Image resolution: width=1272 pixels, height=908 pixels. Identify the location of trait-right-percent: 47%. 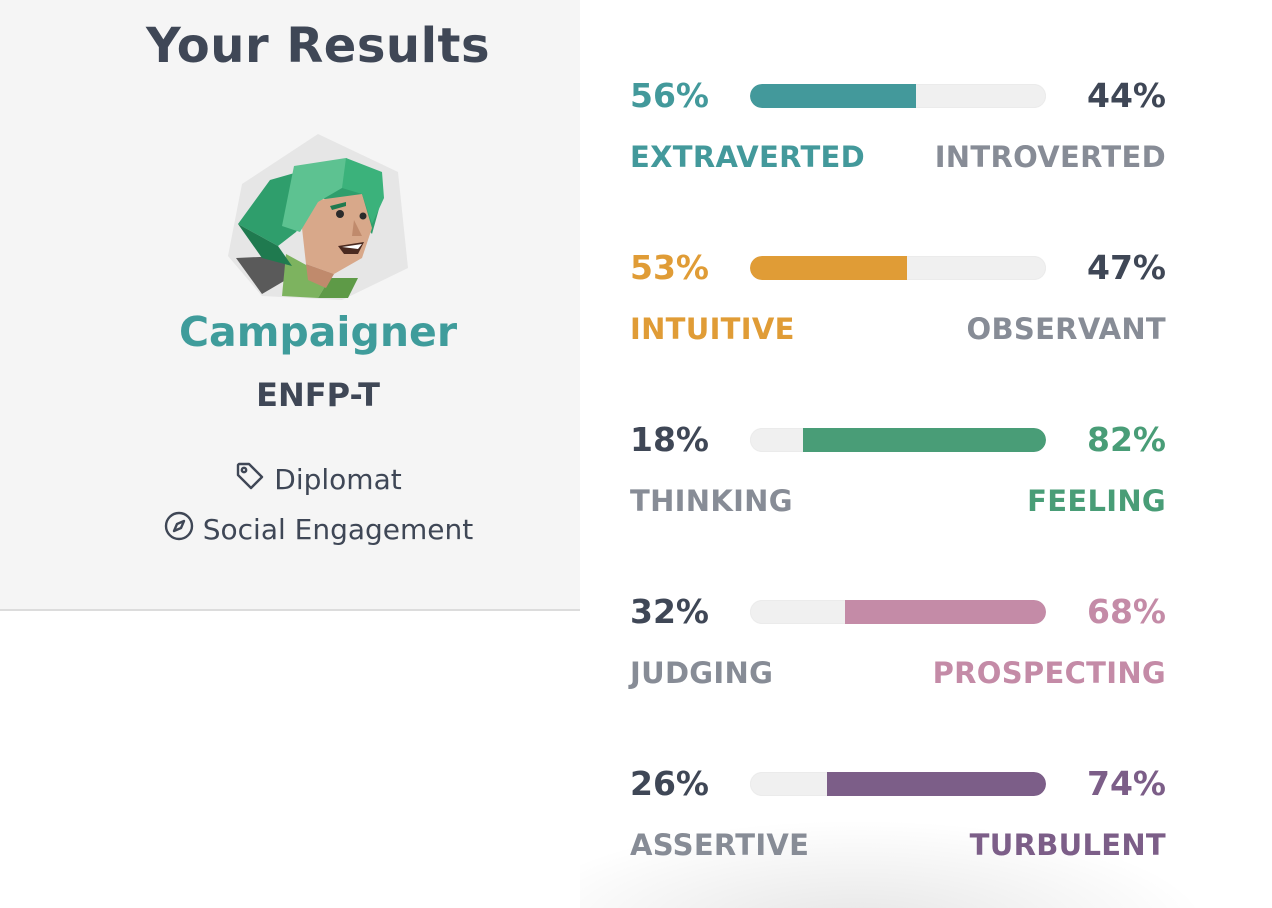
(1126, 267).